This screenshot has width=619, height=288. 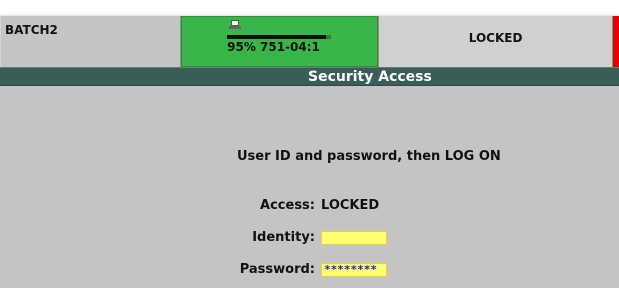 I want to click on alert-indicator, so click(x=616, y=41).